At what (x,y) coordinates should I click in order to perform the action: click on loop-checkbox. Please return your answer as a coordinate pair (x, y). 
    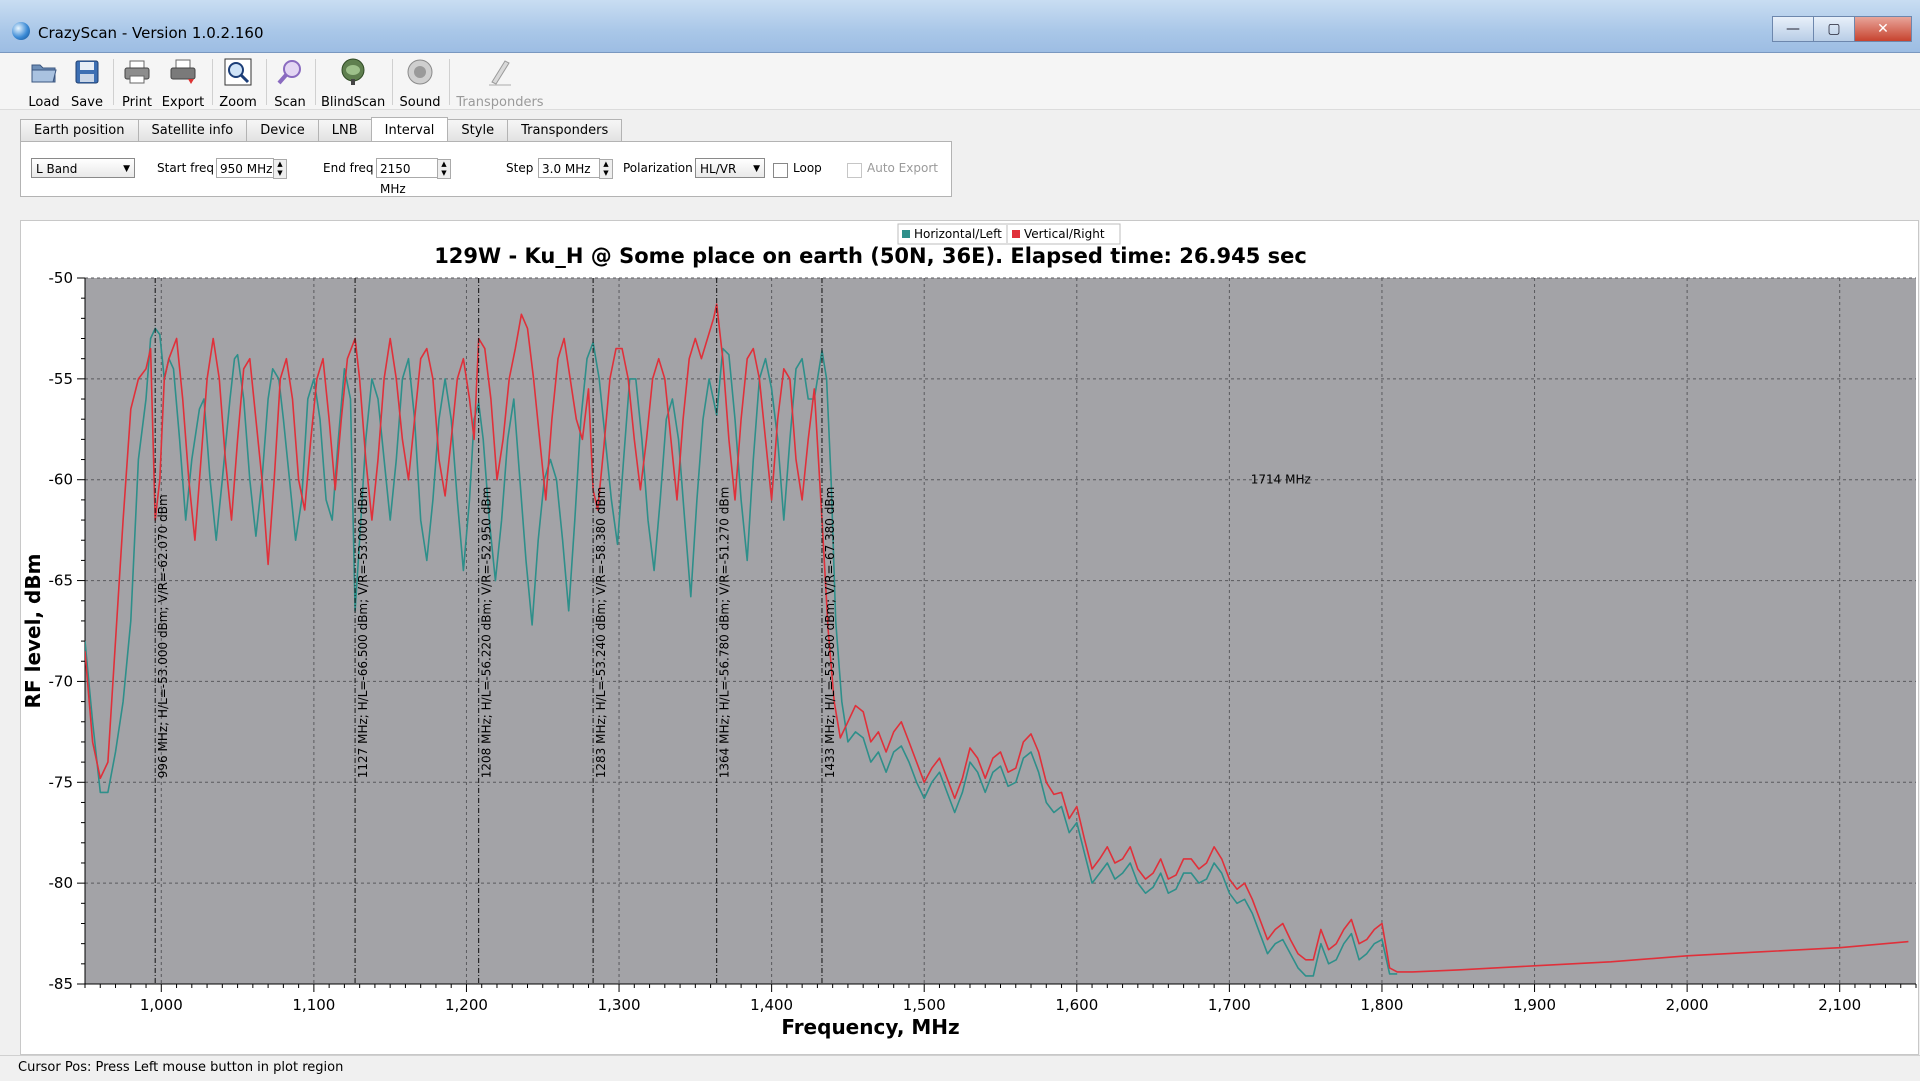
    Looking at the image, I should click on (780, 170).